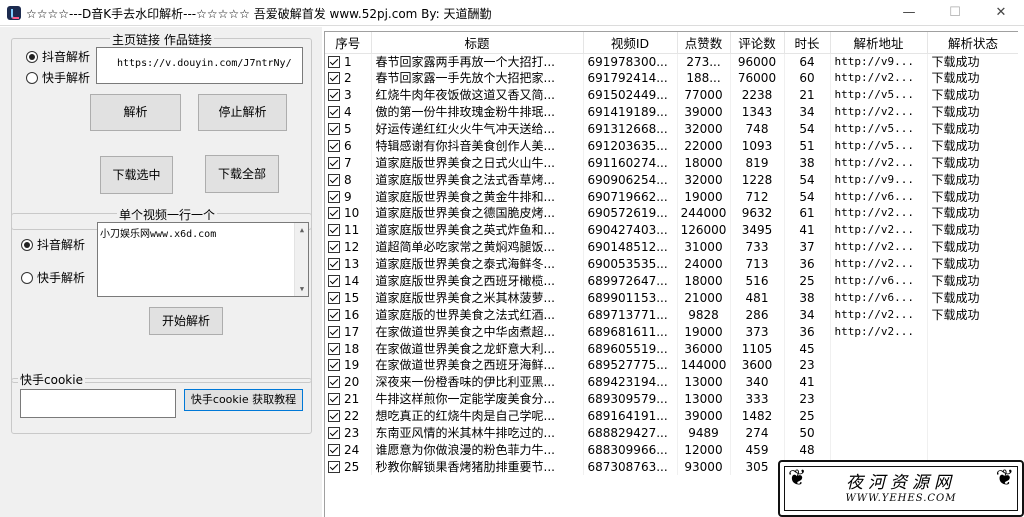  What do you see at coordinates (301, 259) in the screenshot?
I see `textarea-scrollbar: ▲ ▼` at bounding box center [301, 259].